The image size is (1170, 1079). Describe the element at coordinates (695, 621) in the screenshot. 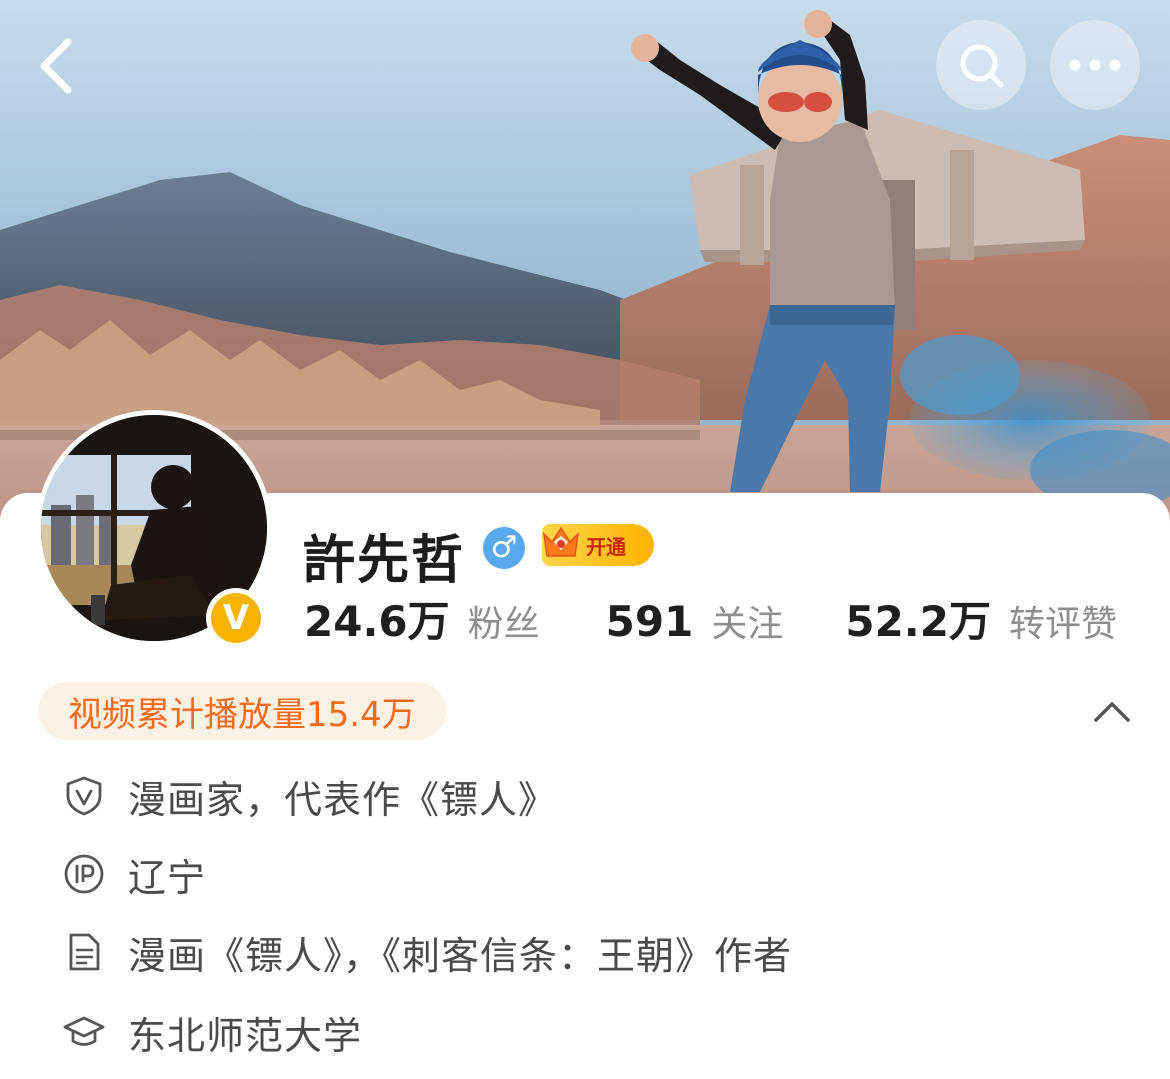

I see `stat-following: 591 关注` at that location.